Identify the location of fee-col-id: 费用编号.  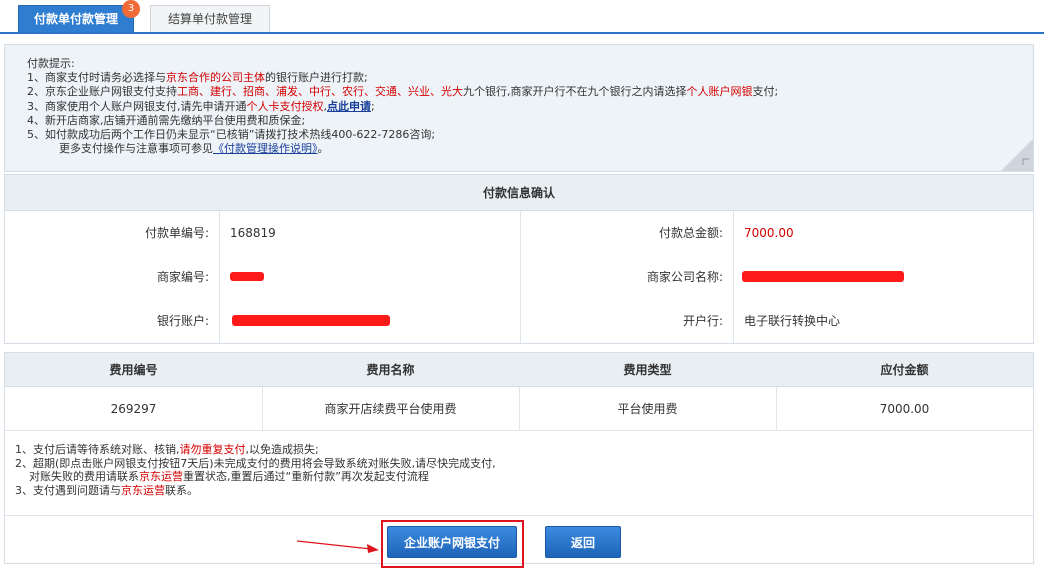
(133, 370).